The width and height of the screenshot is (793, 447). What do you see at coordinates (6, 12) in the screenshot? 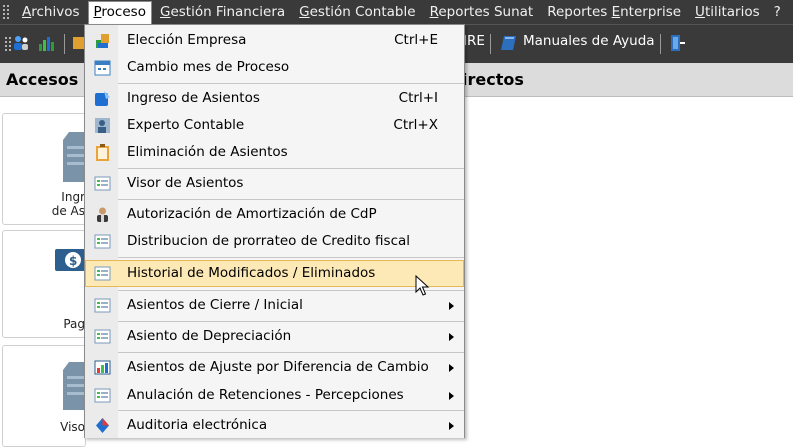
I see `menu-grip` at bounding box center [6, 12].